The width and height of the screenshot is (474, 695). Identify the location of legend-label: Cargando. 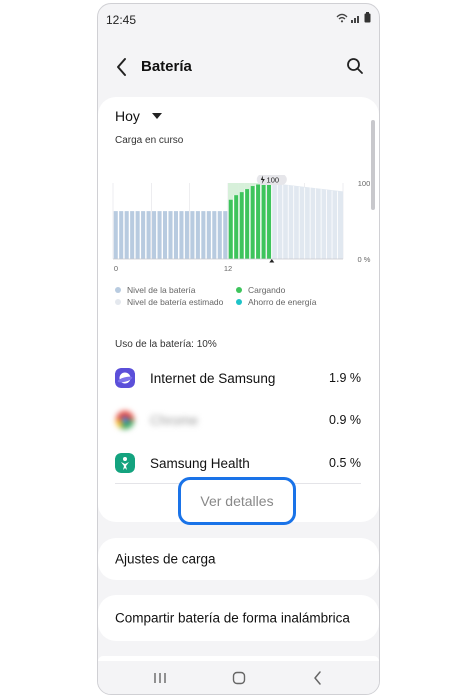
(267, 290).